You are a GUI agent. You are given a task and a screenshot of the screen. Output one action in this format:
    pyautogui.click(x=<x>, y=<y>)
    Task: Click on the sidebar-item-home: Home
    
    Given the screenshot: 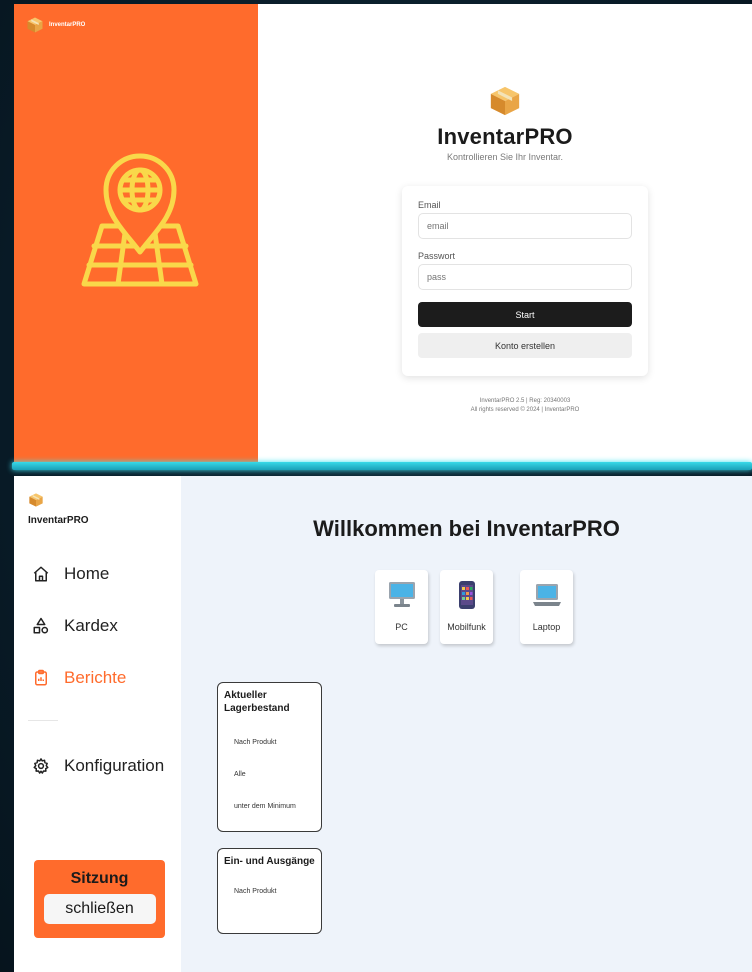 What is the action you would take?
    pyautogui.click(x=70, y=574)
    